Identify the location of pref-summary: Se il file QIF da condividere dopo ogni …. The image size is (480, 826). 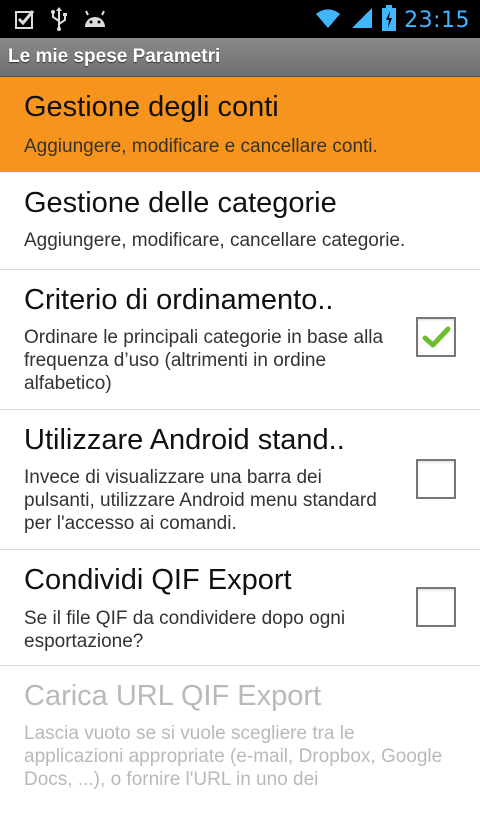
(185, 630).